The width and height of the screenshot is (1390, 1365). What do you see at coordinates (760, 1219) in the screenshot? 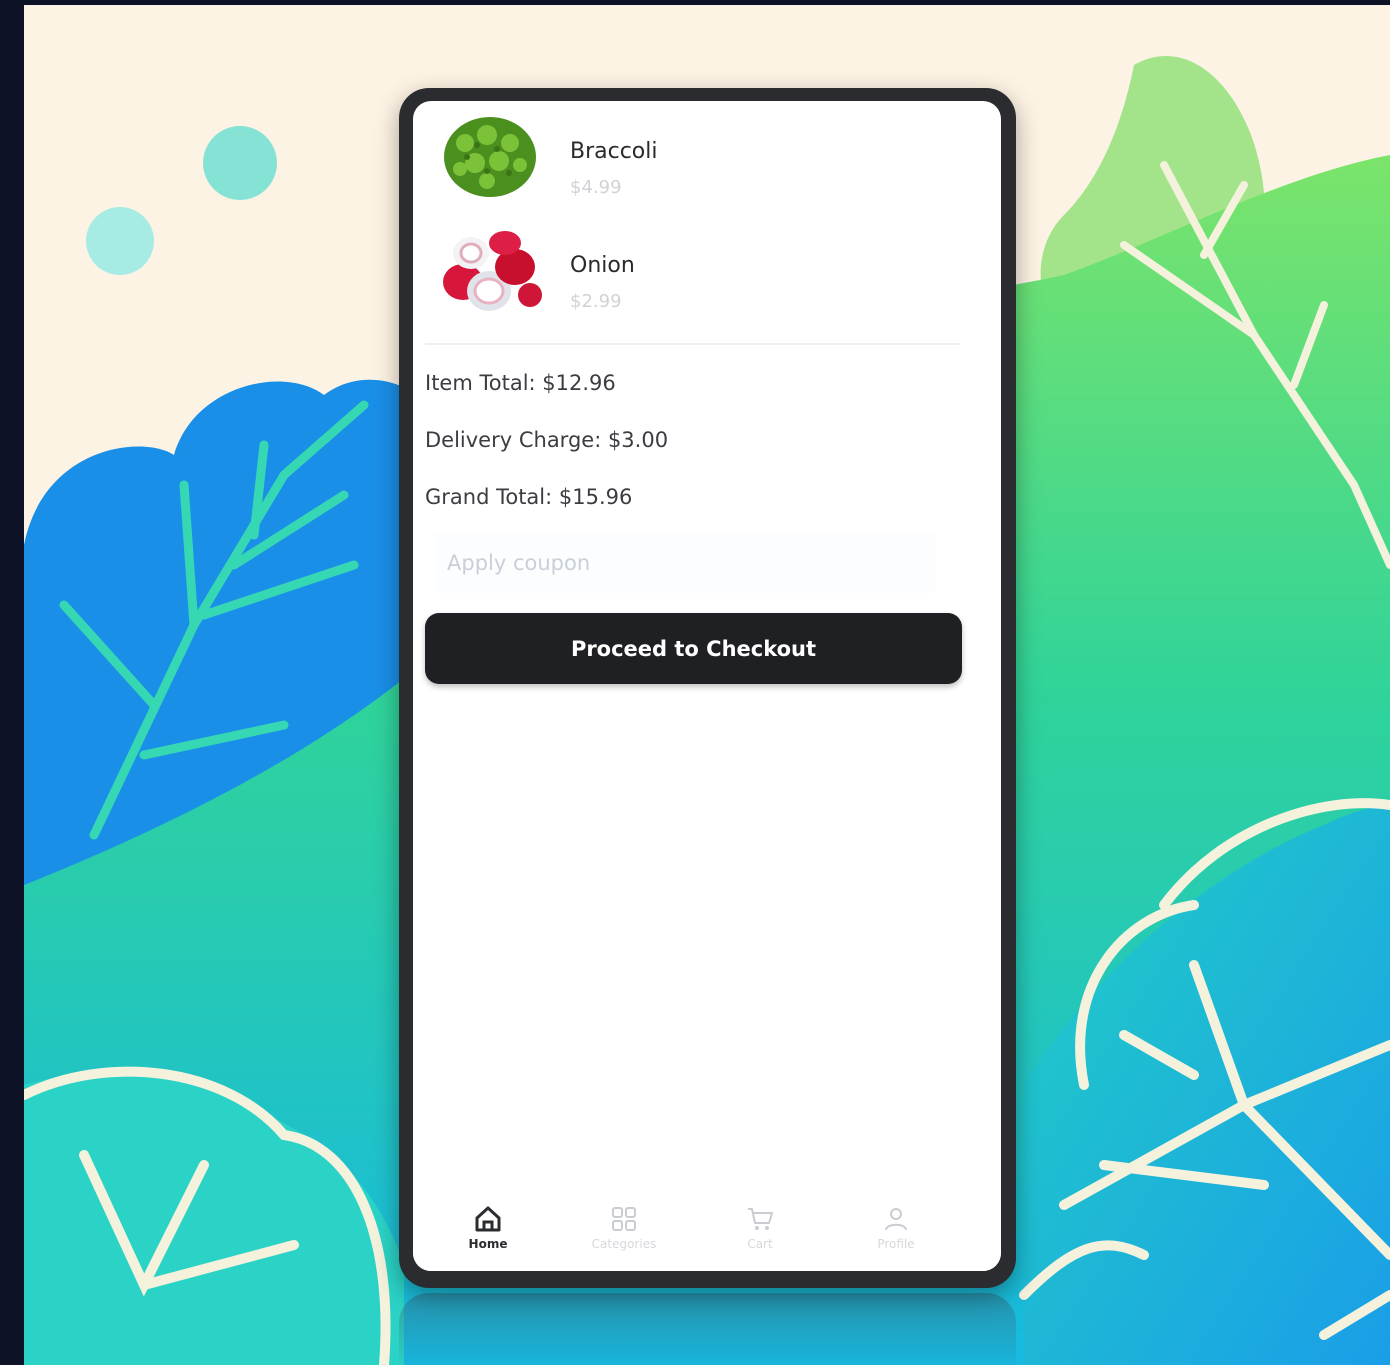
I see `cart-icon` at bounding box center [760, 1219].